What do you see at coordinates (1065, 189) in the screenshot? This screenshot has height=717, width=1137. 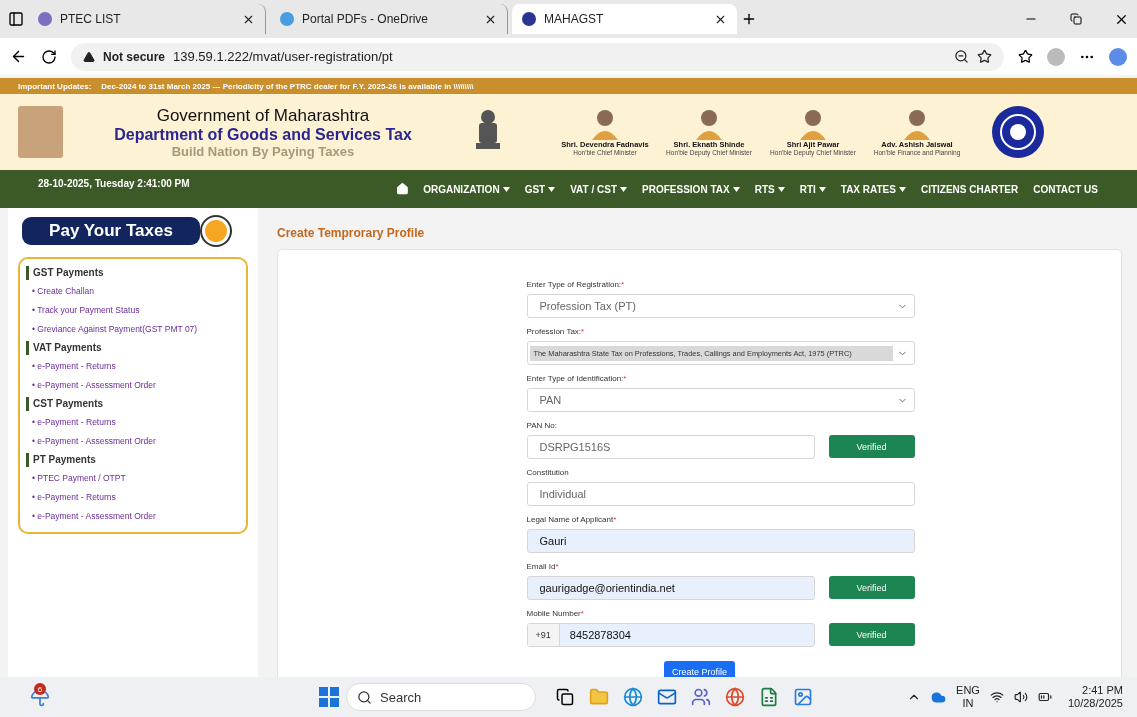 I see `nav-link: CONTACT US` at bounding box center [1065, 189].